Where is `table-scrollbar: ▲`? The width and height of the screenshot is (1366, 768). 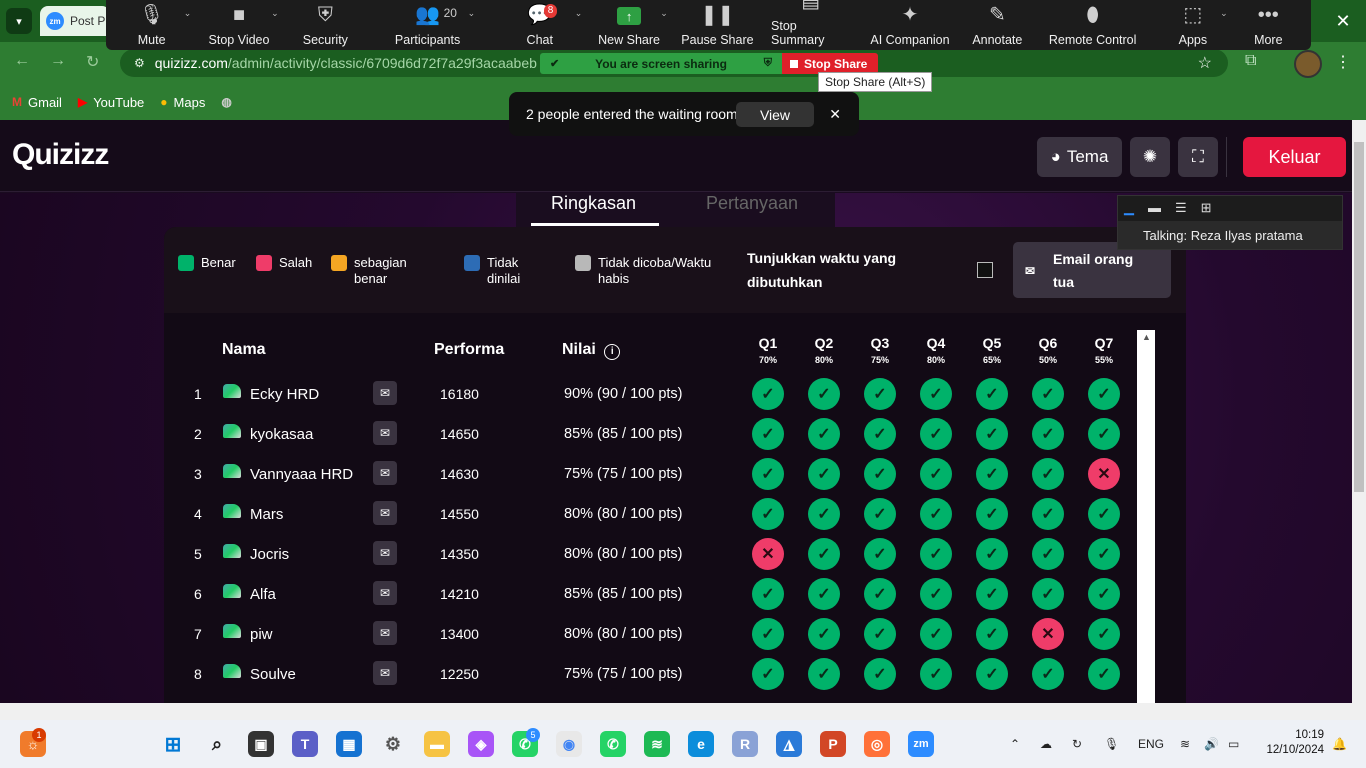 table-scrollbar: ▲ is located at coordinates (1146, 516).